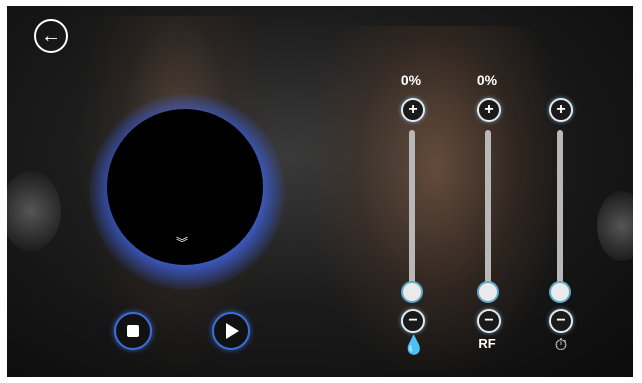  What do you see at coordinates (487, 80) in the screenshot?
I see `rf-percent: 0%` at bounding box center [487, 80].